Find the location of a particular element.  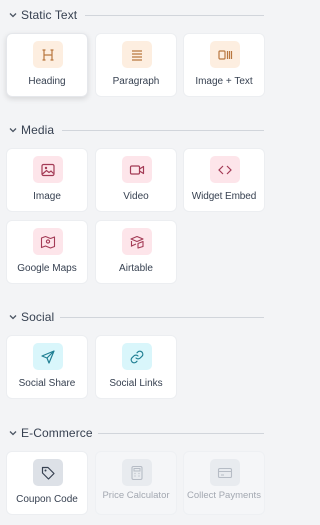

section-title: Media is located at coordinates (38, 130).